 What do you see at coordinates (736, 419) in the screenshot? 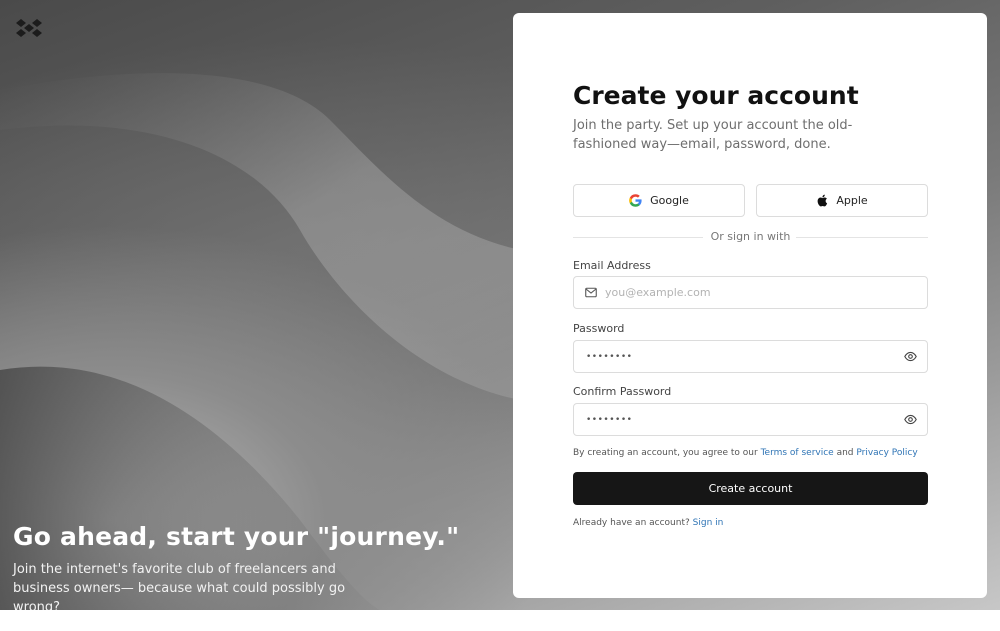
I see `confirm-password-input` at bounding box center [736, 419].